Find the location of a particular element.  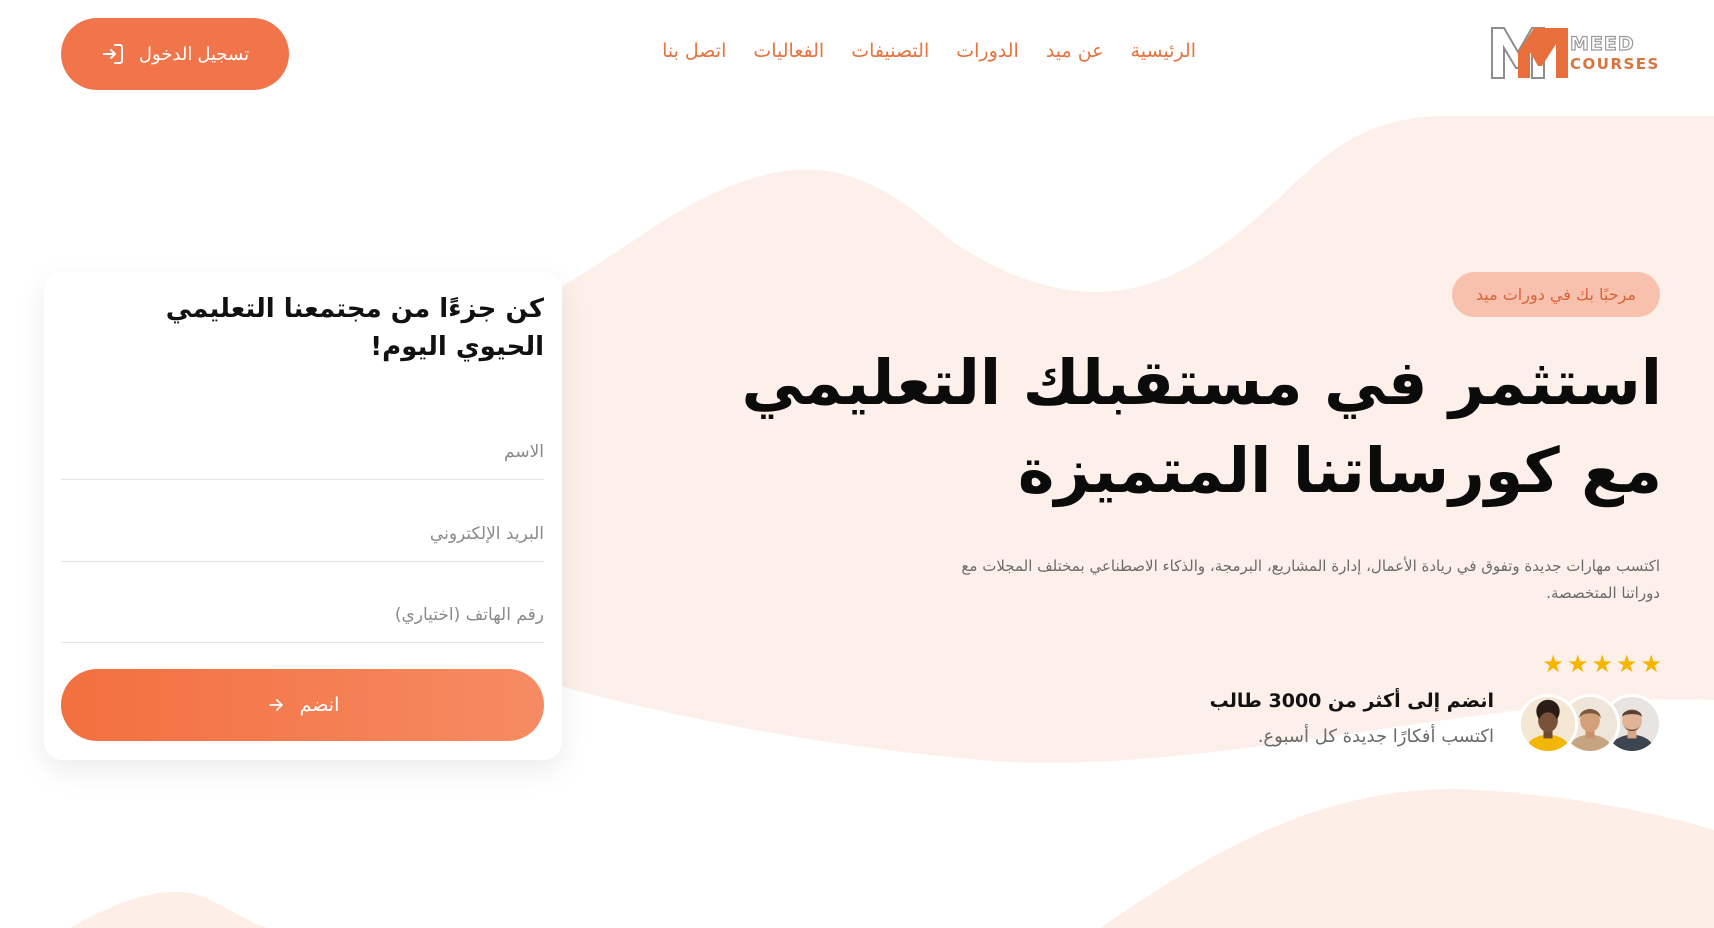

rating-stars: ★ ★ ★ ★ ★ is located at coordinates (1602, 664).